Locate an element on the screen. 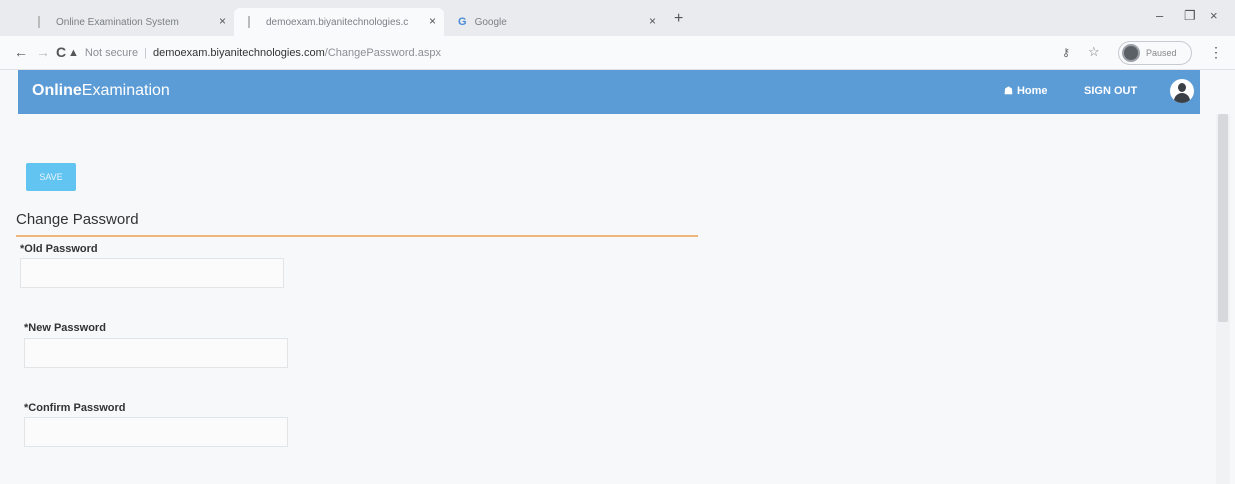 The height and width of the screenshot is (484, 1235). page-title: Change Password is located at coordinates (77, 219).